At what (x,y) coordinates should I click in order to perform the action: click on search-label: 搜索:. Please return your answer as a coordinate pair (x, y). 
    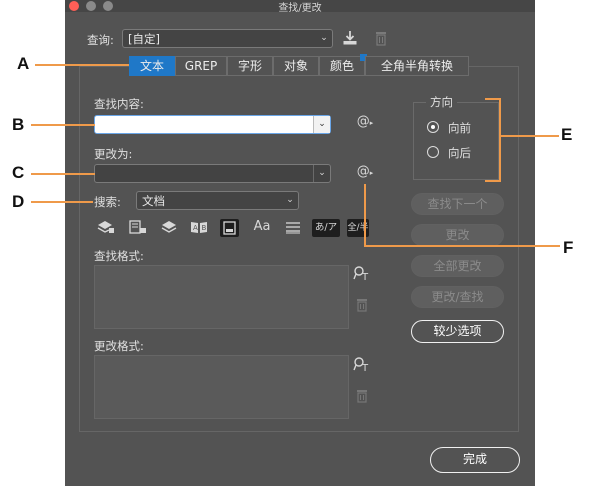
    Looking at the image, I should click on (107, 202).